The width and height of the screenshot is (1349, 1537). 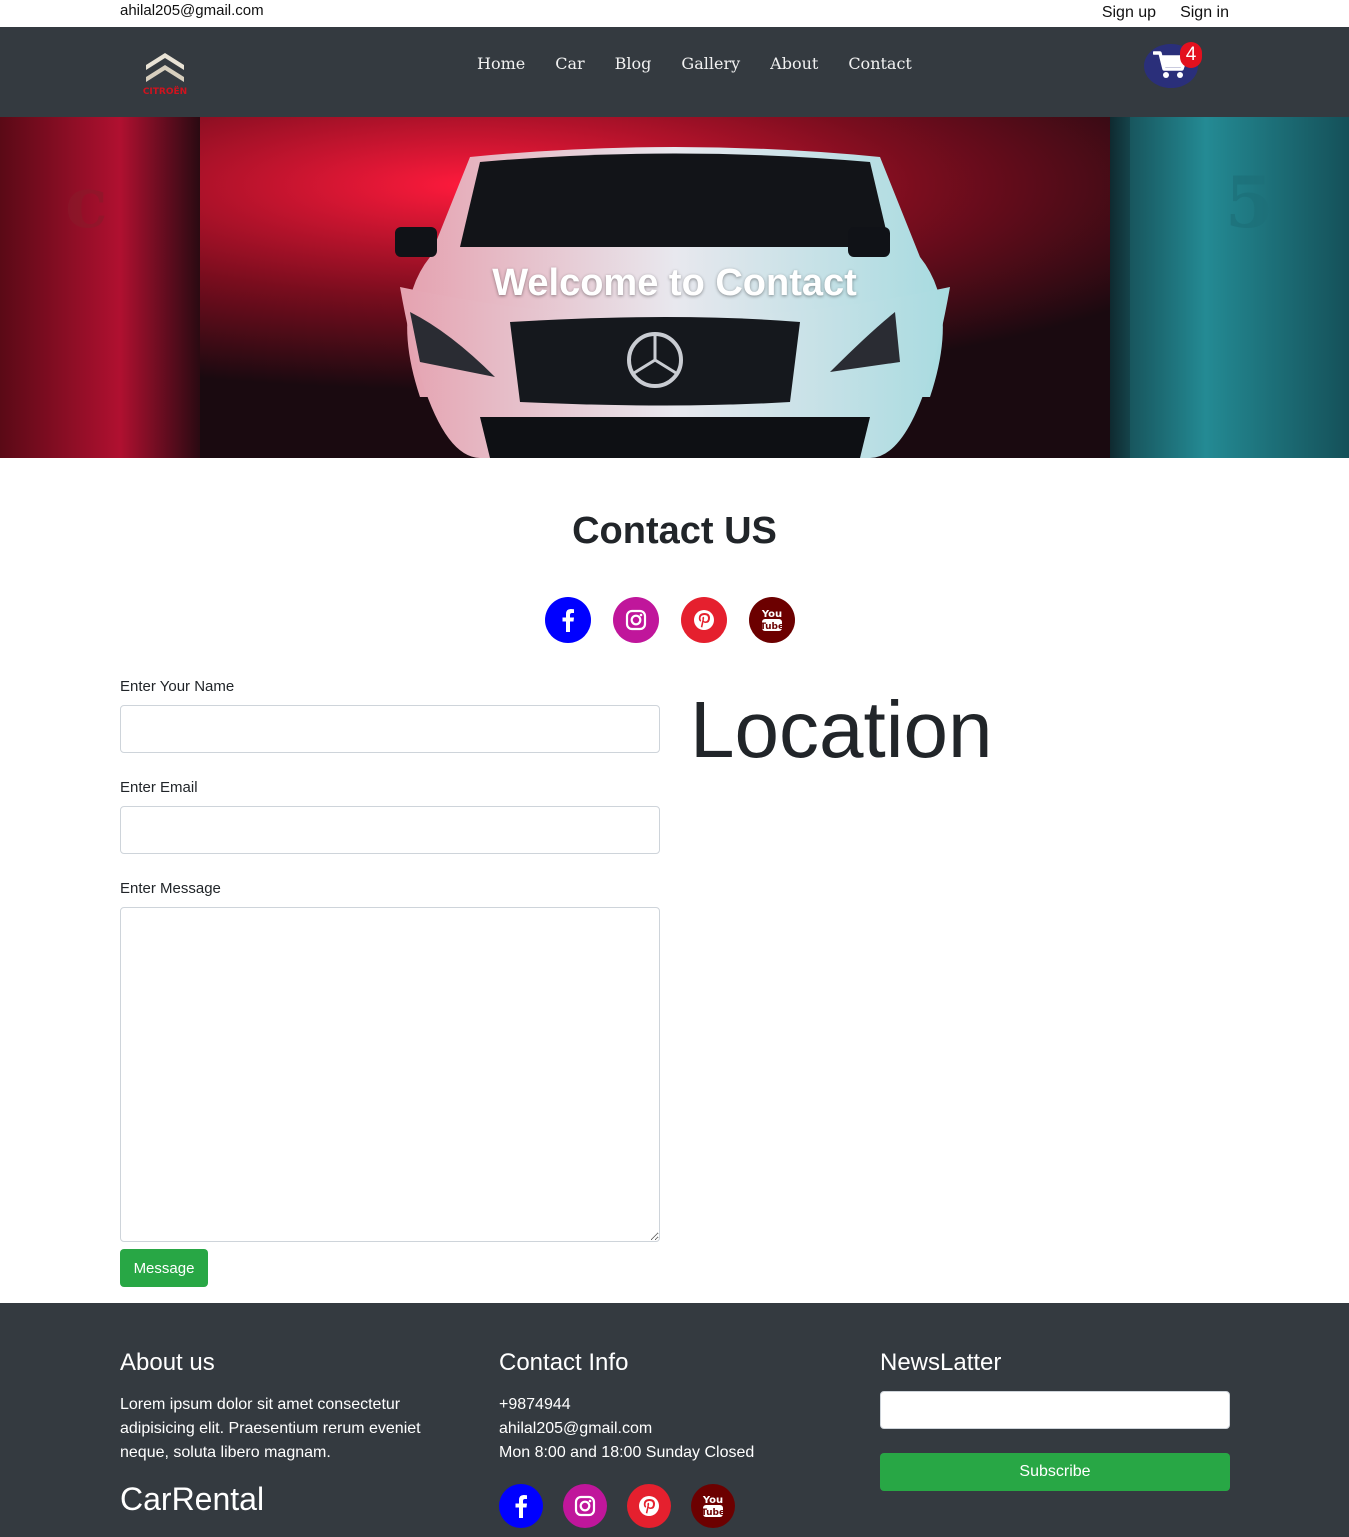 I want to click on nav-about: About, so click(x=794, y=63).